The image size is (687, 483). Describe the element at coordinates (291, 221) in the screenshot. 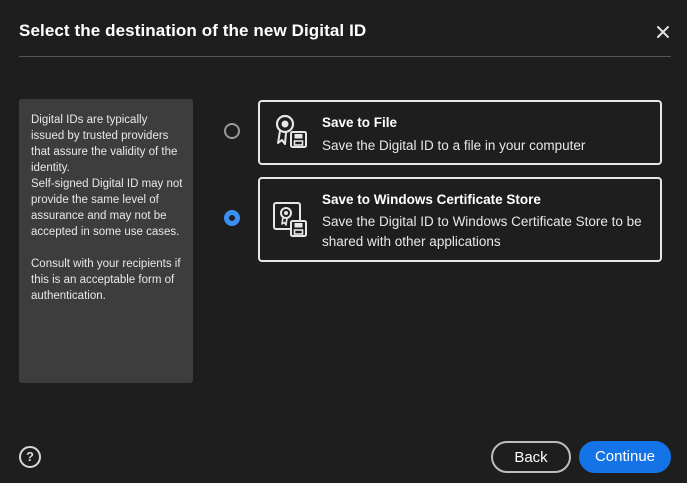

I see `certificate-store-icon` at that location.